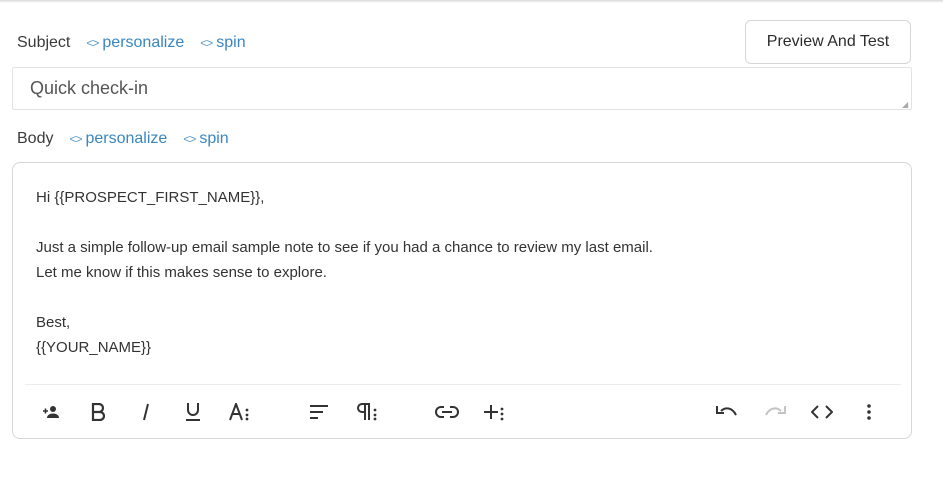 This screenshot has width=943, height=480. Describe the element at coordinates (447, 412) in the screenshot. I see `link-icon` at that location.